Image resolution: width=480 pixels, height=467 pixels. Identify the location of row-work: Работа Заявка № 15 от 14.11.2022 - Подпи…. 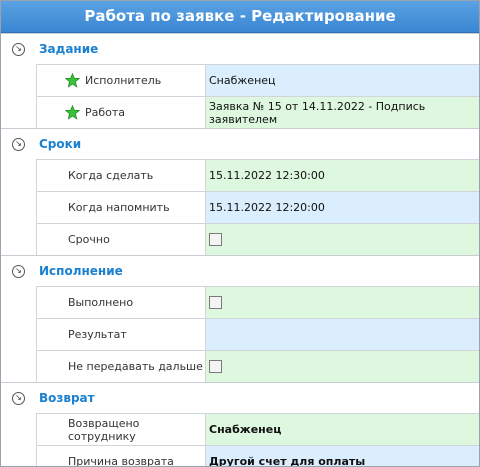
(257, 112).